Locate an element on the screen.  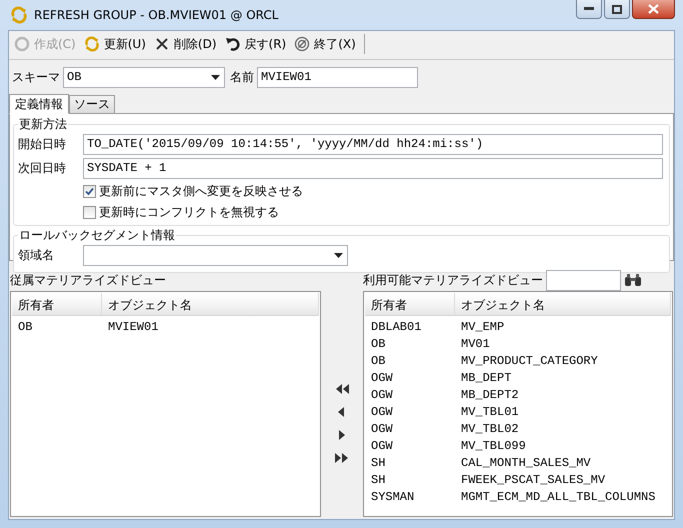
group-title: 更新方法 is located at coordinates (43, 124).